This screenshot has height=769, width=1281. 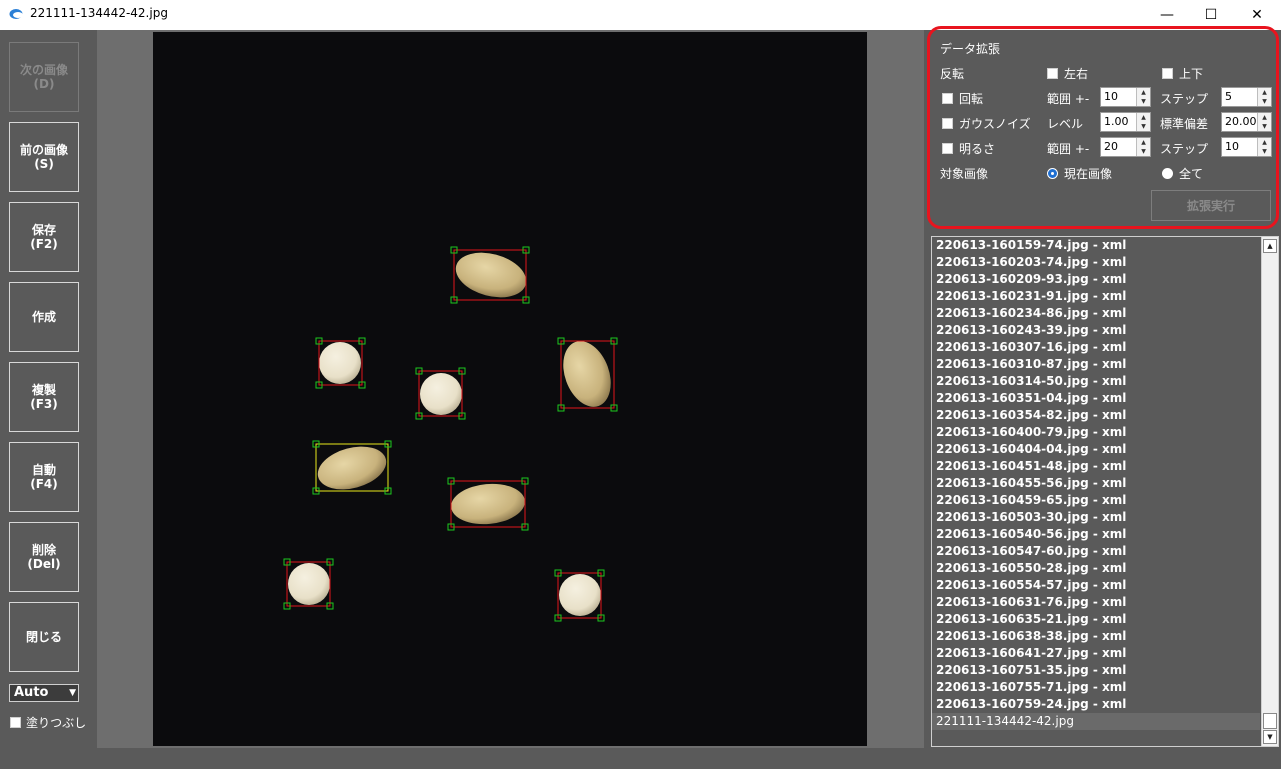 What do you see at coordinates (1182, 73) in the screenshot?
I see `flip-ud-checkbox: 上下` at bounding box center [1182, 73].